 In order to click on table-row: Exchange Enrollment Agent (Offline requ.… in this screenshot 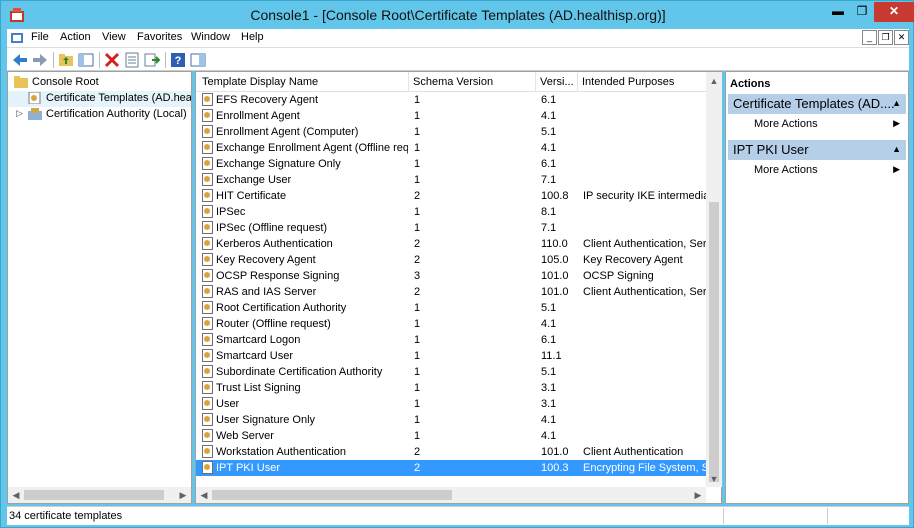, I will do `click(451, 148)`.